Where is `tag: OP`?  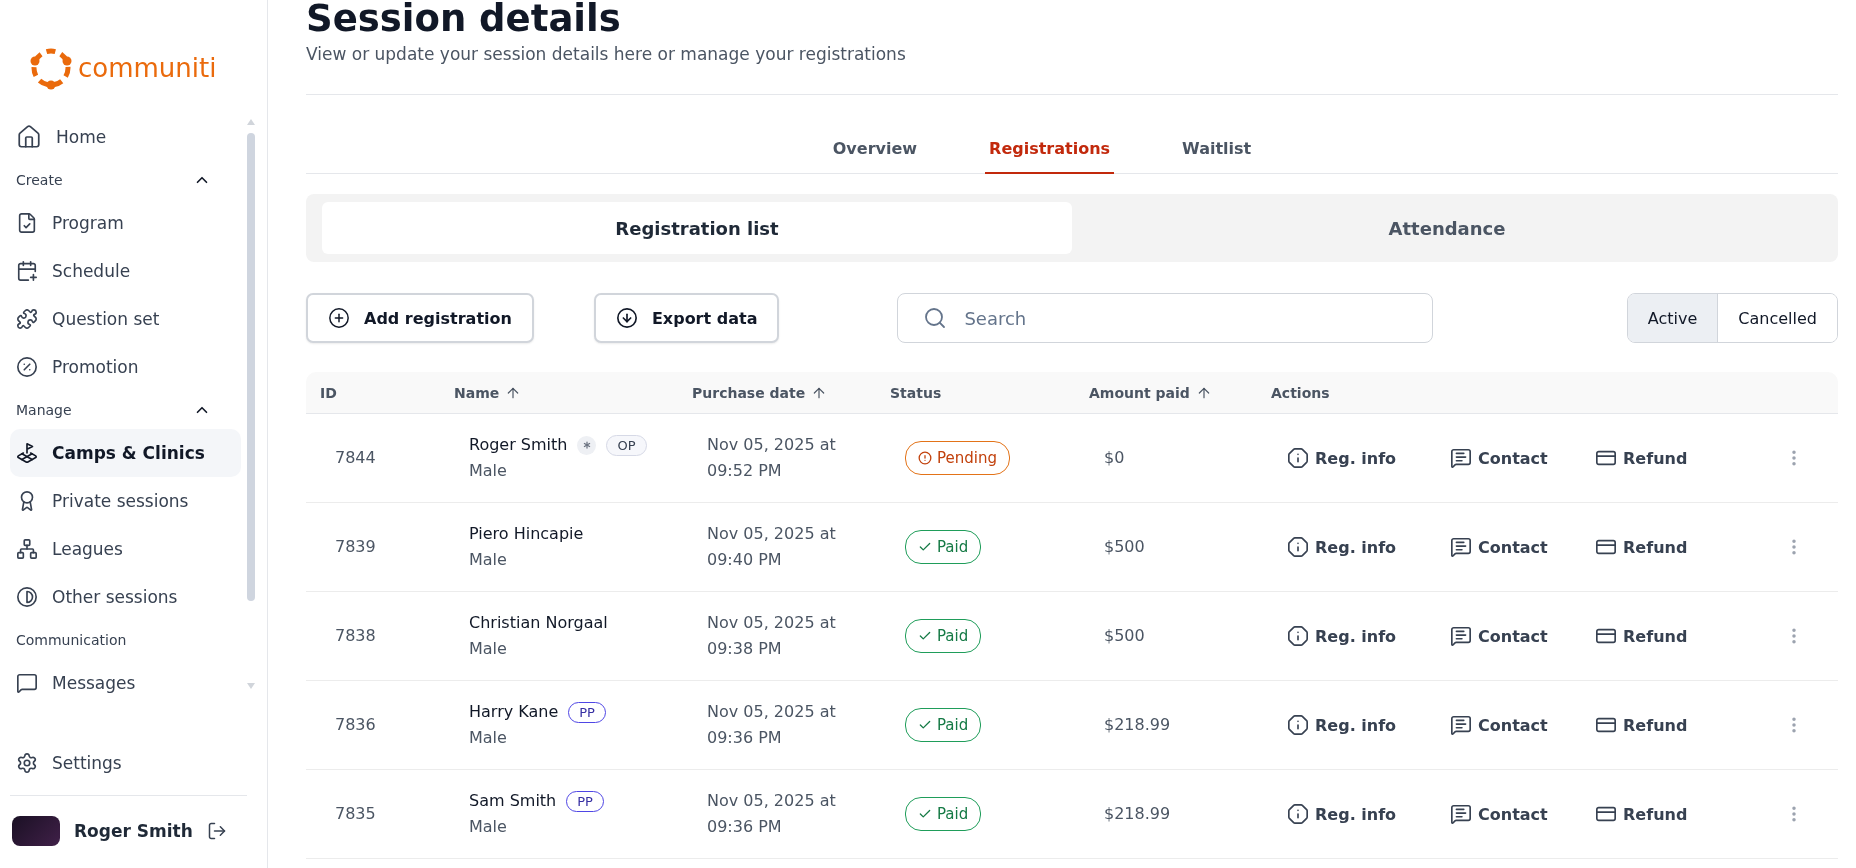
tag: OP is located at coordinates (626, 445).